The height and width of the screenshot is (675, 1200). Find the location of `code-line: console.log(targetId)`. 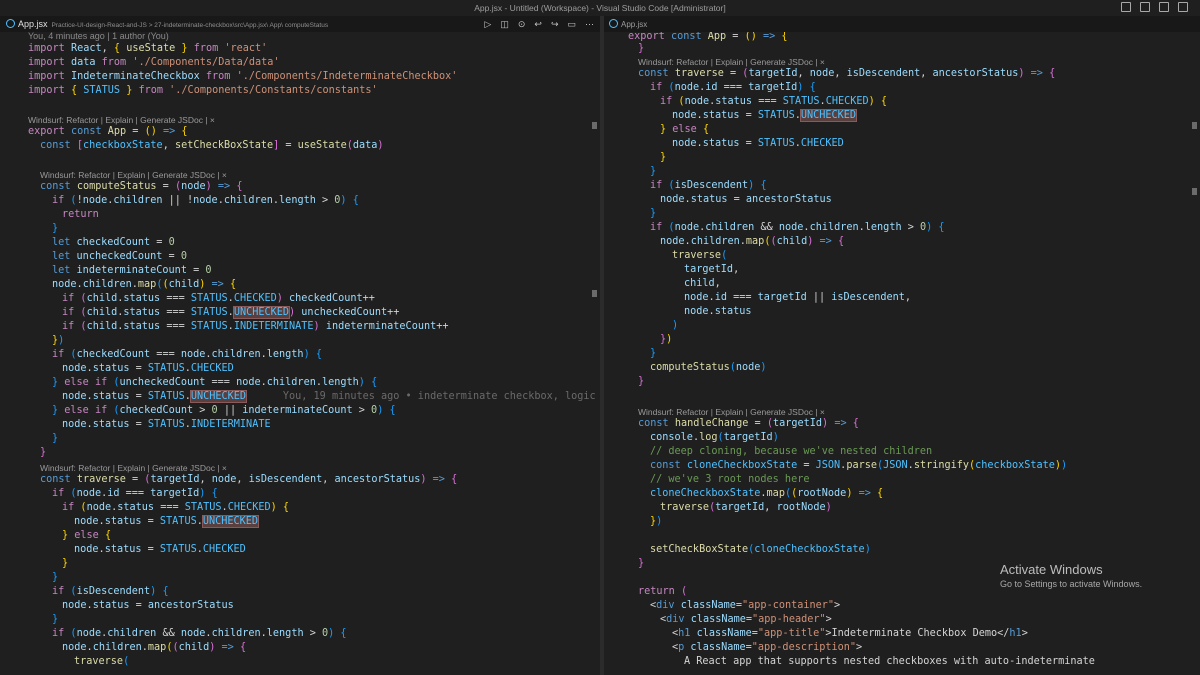

code-line: console.log(targetId) is located at coordinates (714, 437).